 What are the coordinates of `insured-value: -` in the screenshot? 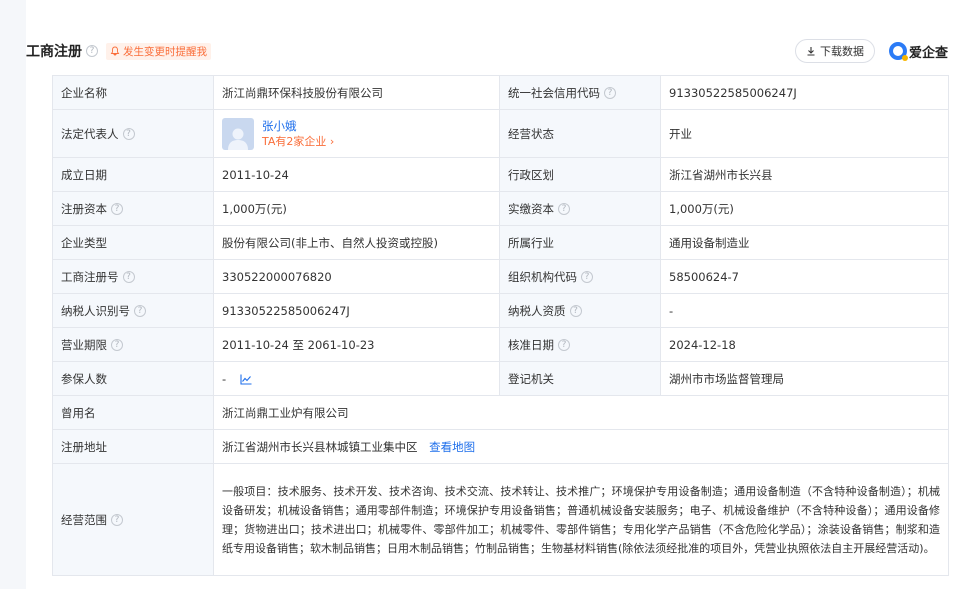 It's located at (356, 378).